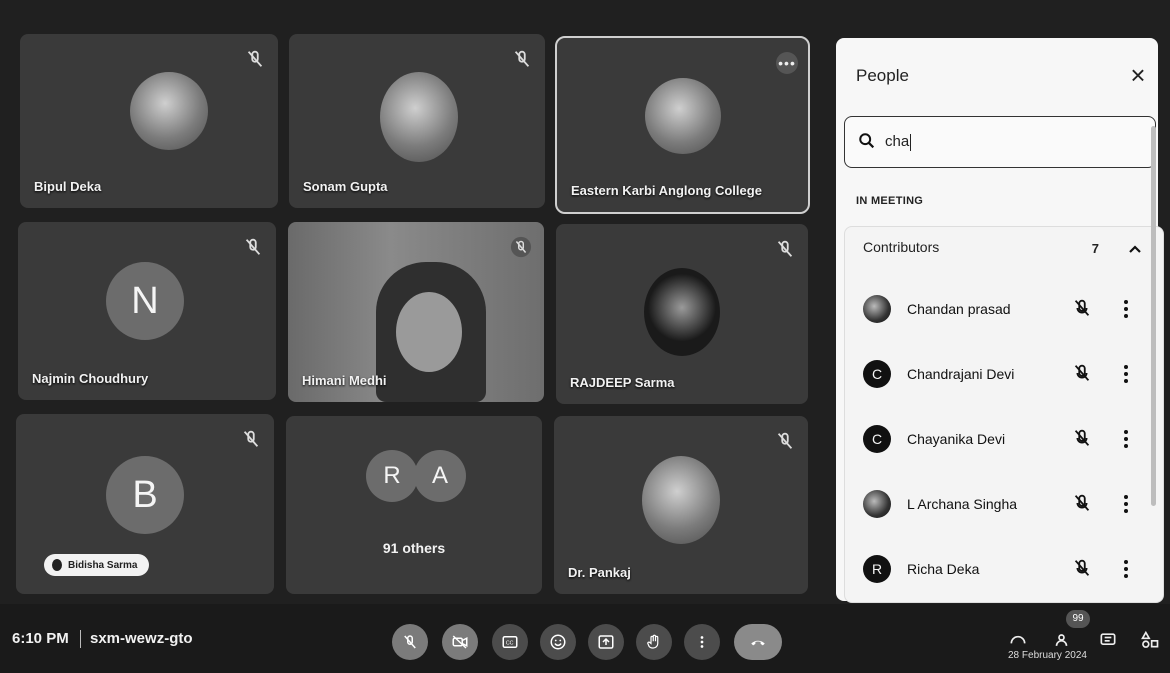 Image resolution: width=1170 pixels, height=673 pixels. Describe the element at coordinates (959, 309) in the screenshot. I see `person-name: Chandan prasad` at that location.